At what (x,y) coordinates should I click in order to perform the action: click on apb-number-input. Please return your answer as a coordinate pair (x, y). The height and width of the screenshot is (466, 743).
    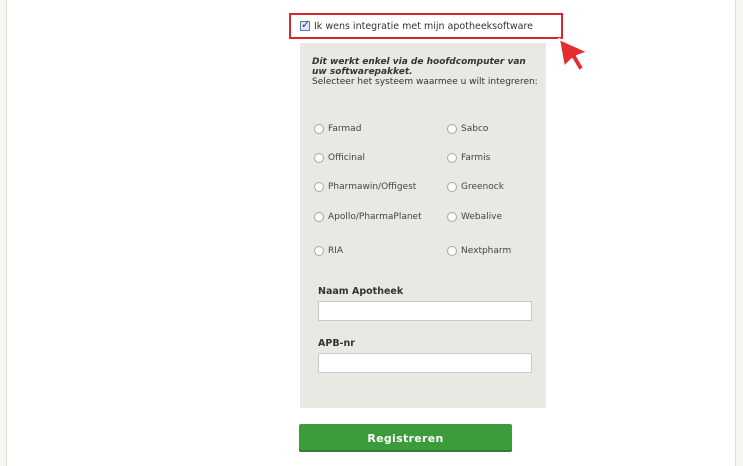
    Looking at the image, I should click on (425, 363).